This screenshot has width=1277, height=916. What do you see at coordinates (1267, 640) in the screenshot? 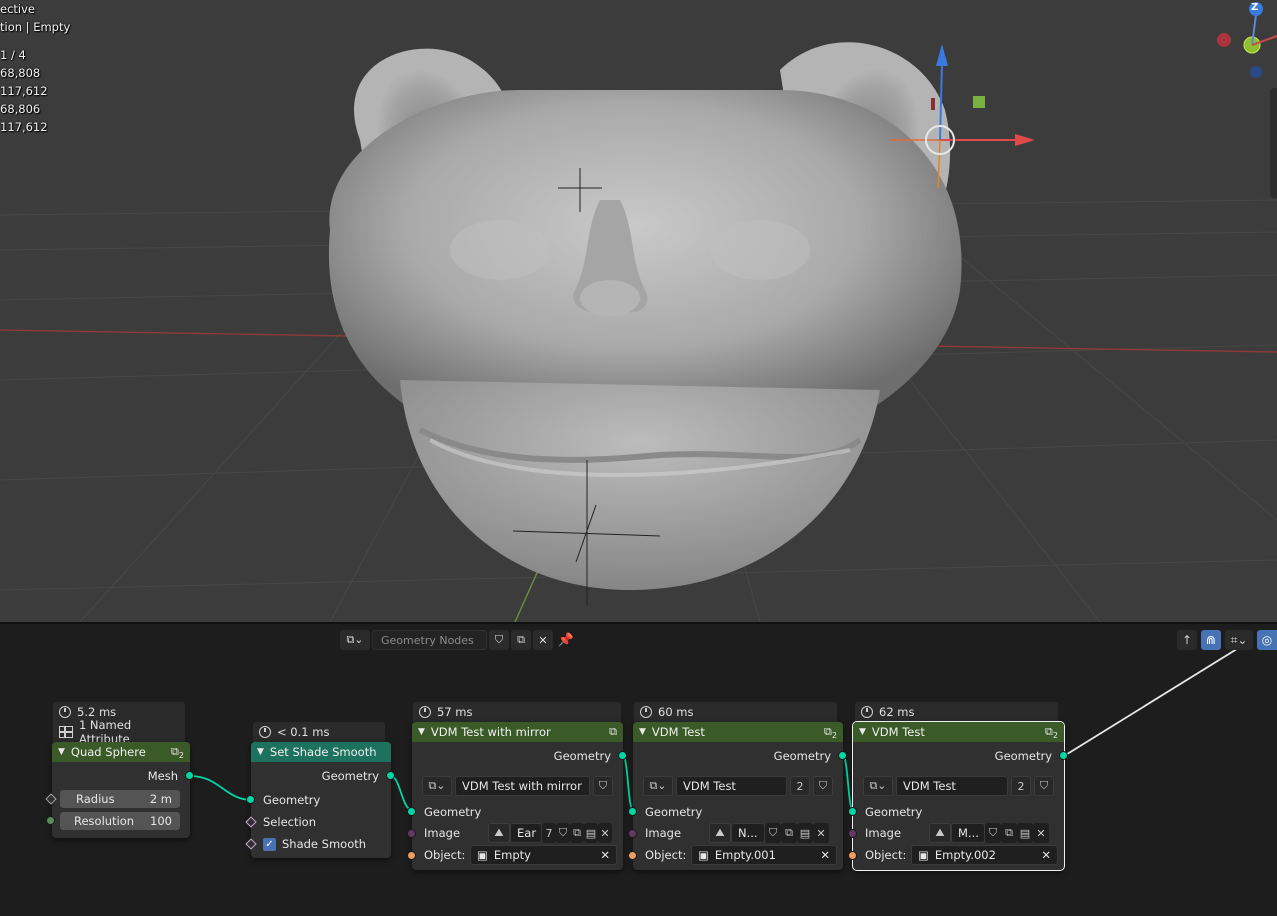
I see `overlay-toggle: ◎` at bounding box center [1267, 640].